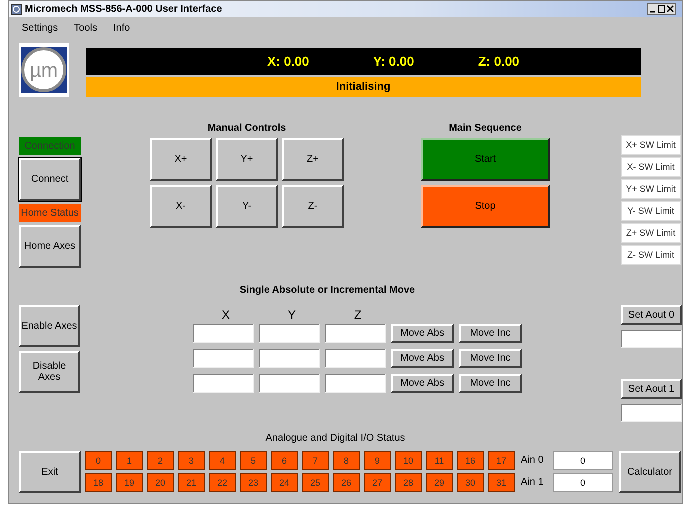 The width and height of the screenshot is (687, 506). Describe the element at coordinates (40, 28) in the screenshot. I see `menu-item: Settings` at that location.